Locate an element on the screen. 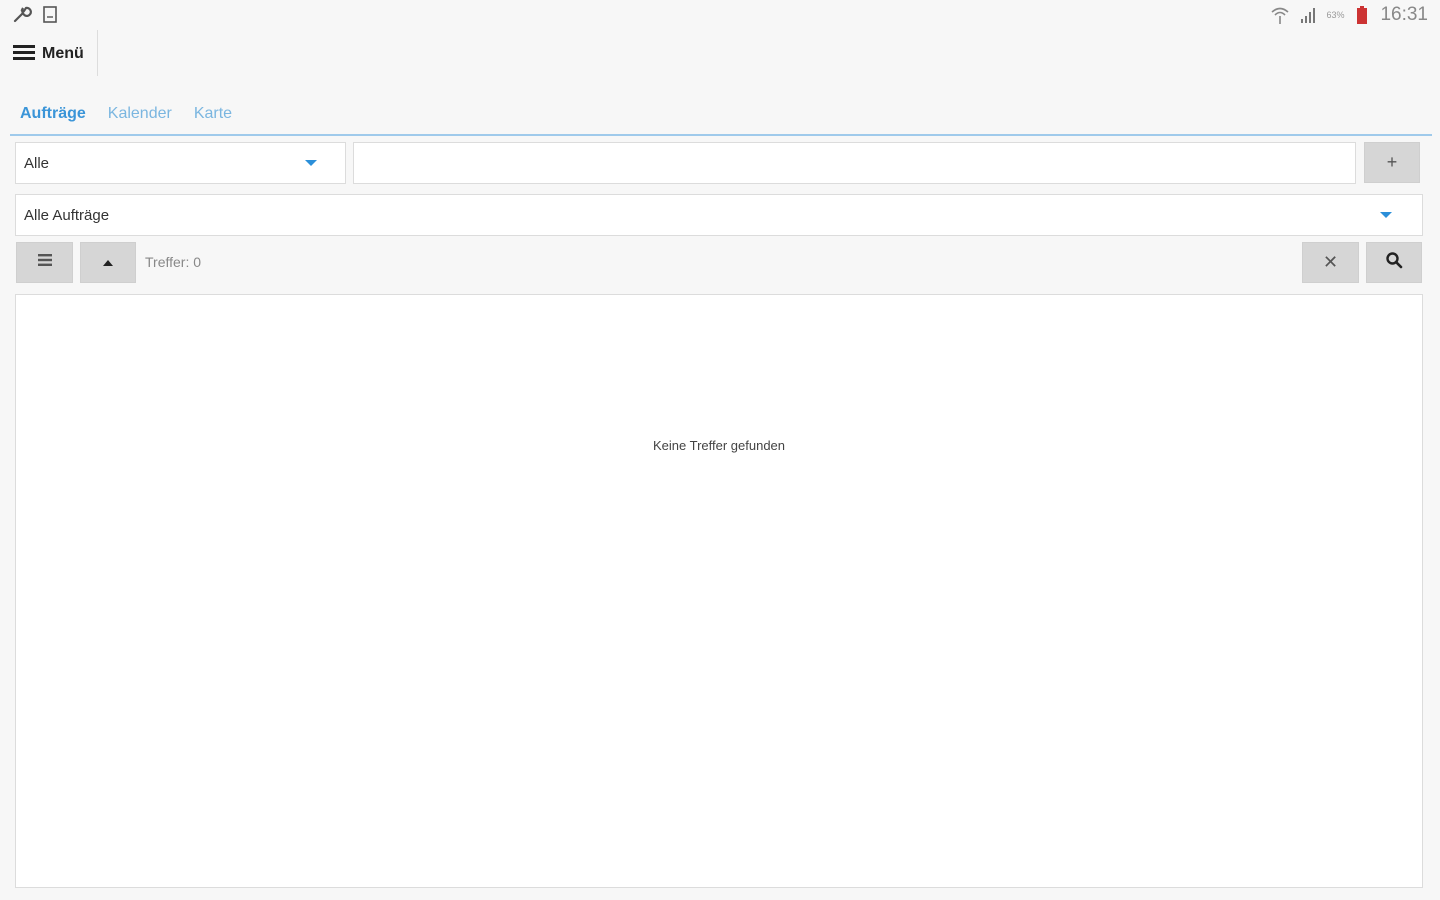  wifi-icon is located at coordinates (1280, 15).